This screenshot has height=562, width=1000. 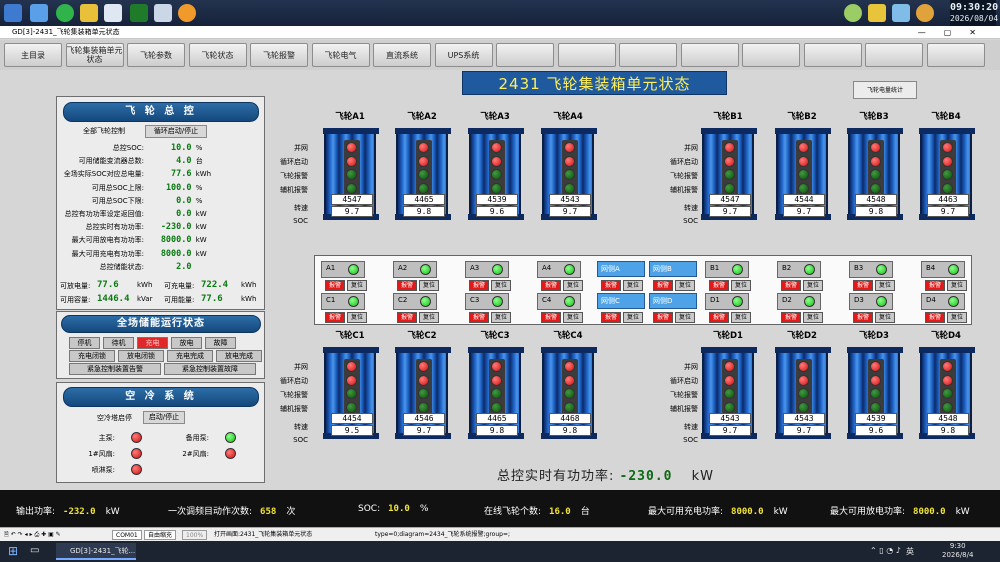 I want to click on search-icon, so click(x=163, y=13).